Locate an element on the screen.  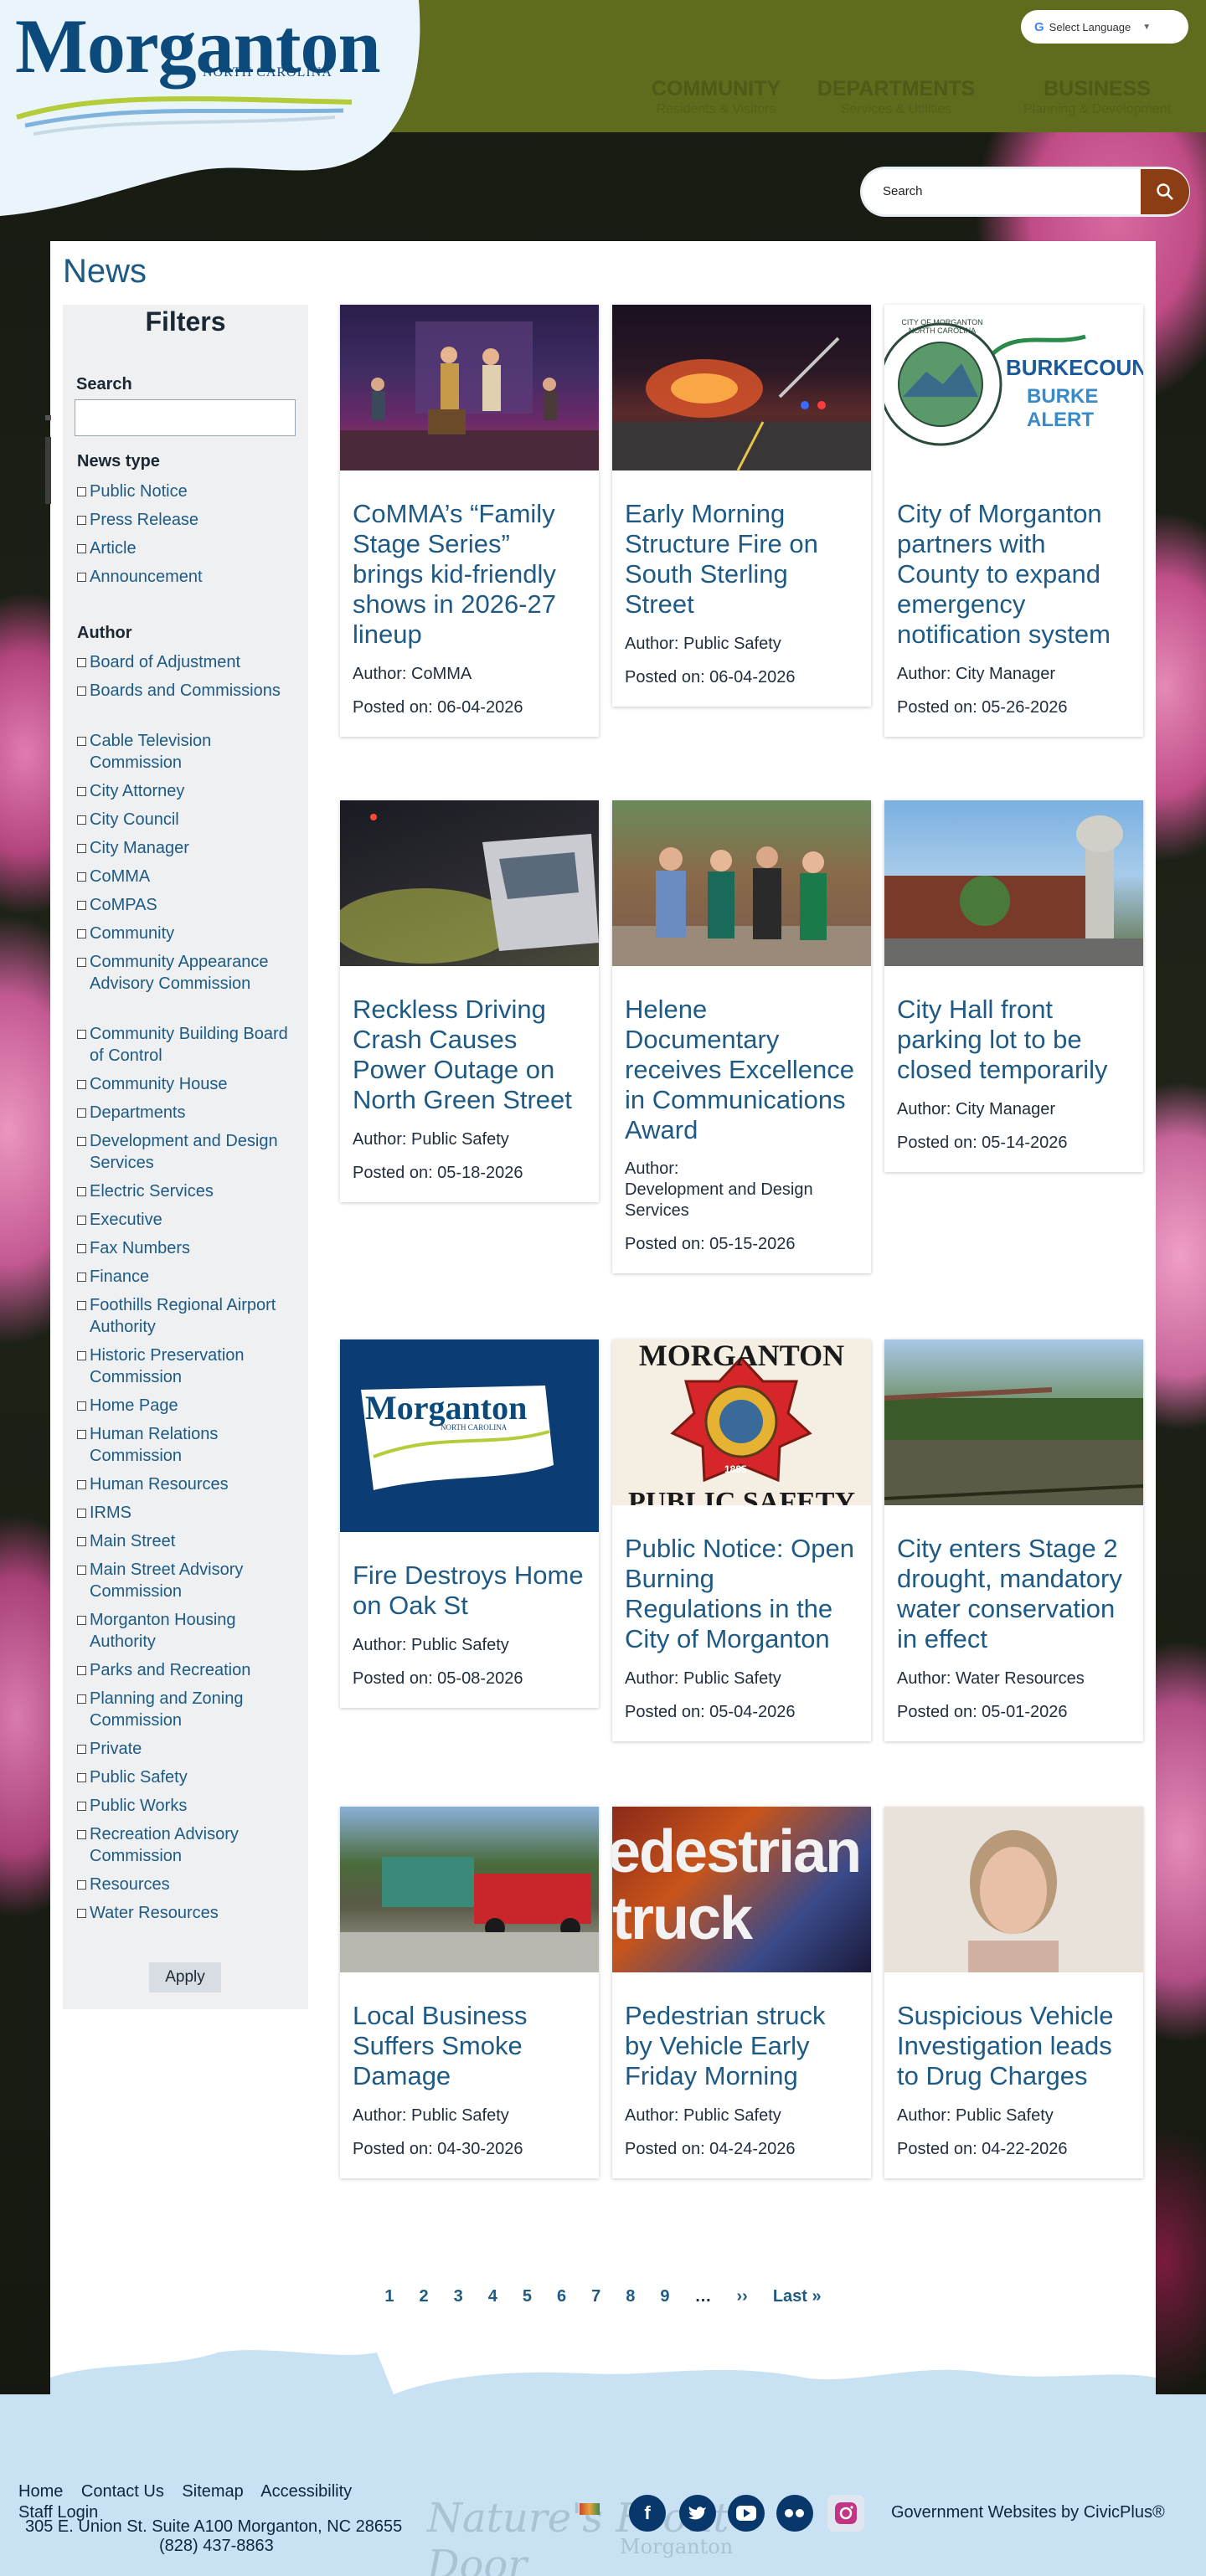
author-option: City Council is located at coordinates (186, 820).